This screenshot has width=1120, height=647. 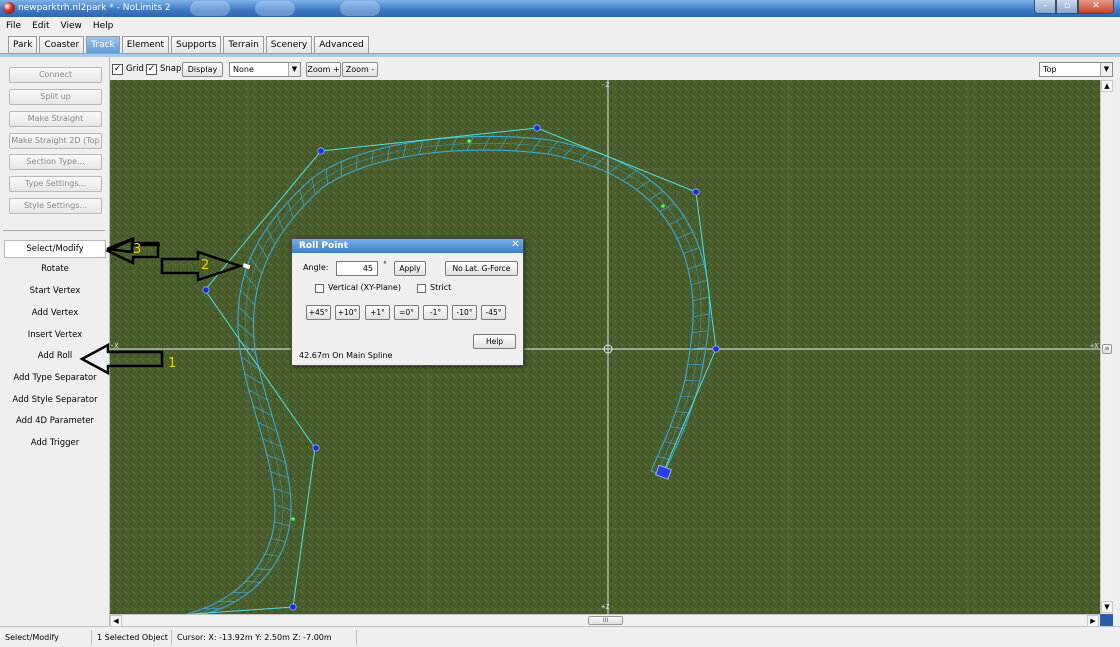 What do you see at coordinates (264, 637) in the screenshot?
I see `status-cursor: Cursor: X: -13.92m Y: 2.50m Z: -7.00m` at bounding box center [264, 637].